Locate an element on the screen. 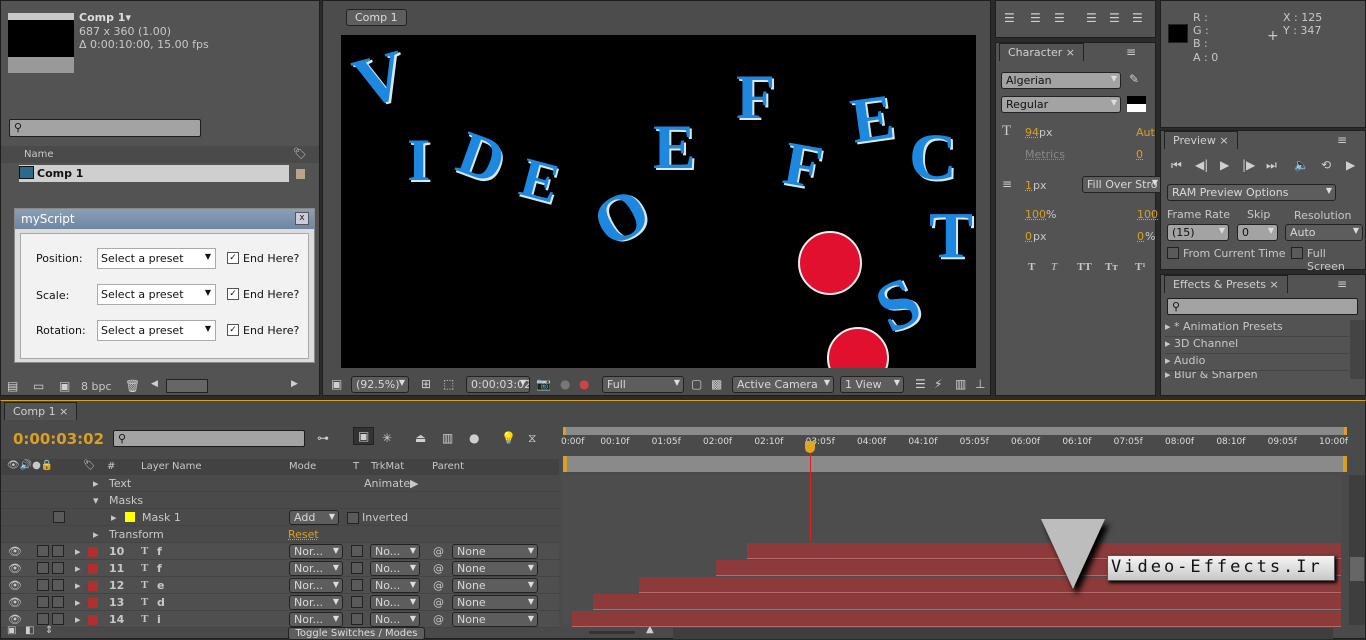  trash-icon: 🗑 is located at coordinates (132, 386).